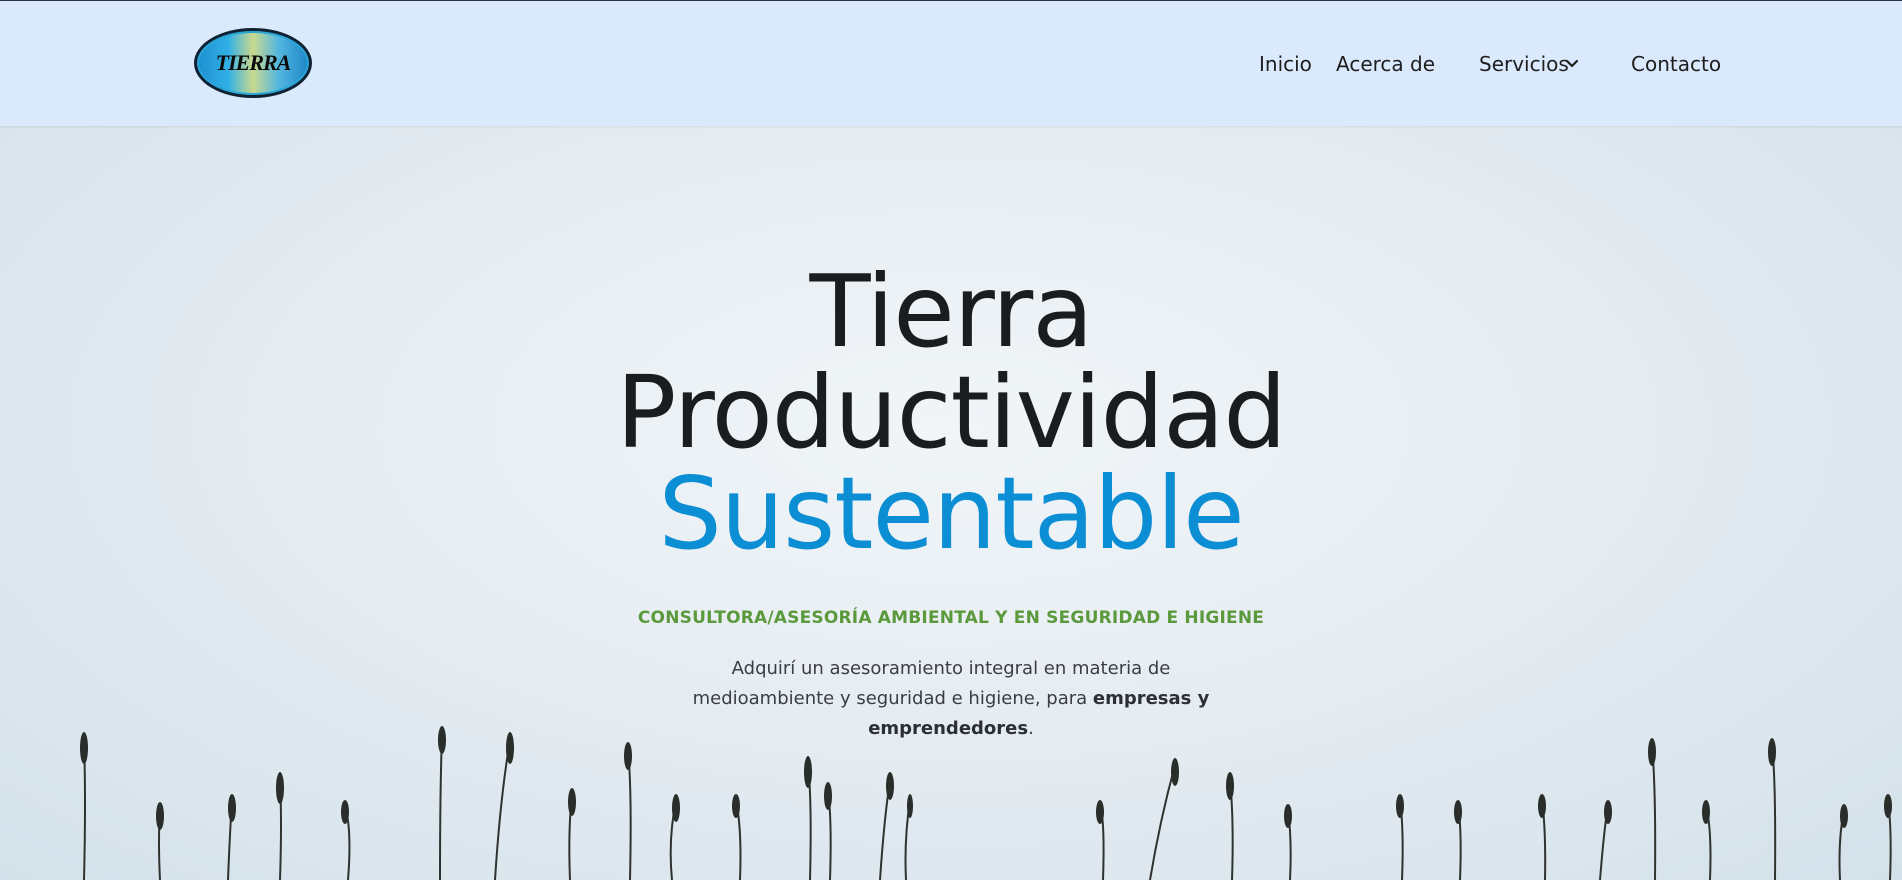 The height and width of the screenshot is (880, 1902). I want to click on tierra-logo: TIERRA, so click(253, 63).